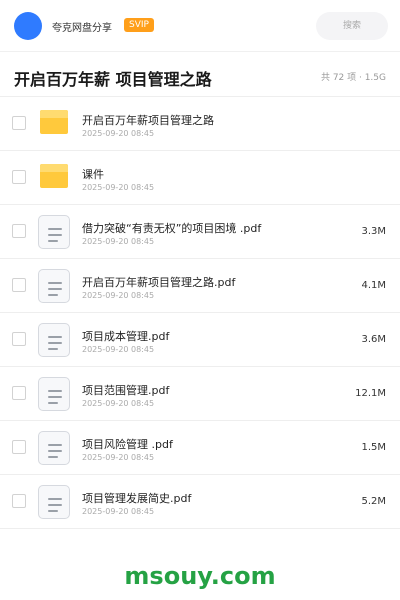 Image resolution: width=400 pixels, height=600 pixels. What do you see at coordinates (352, 26) in the screenshot?
I see `search-input: 搜索` at bounding box center [352, 26].